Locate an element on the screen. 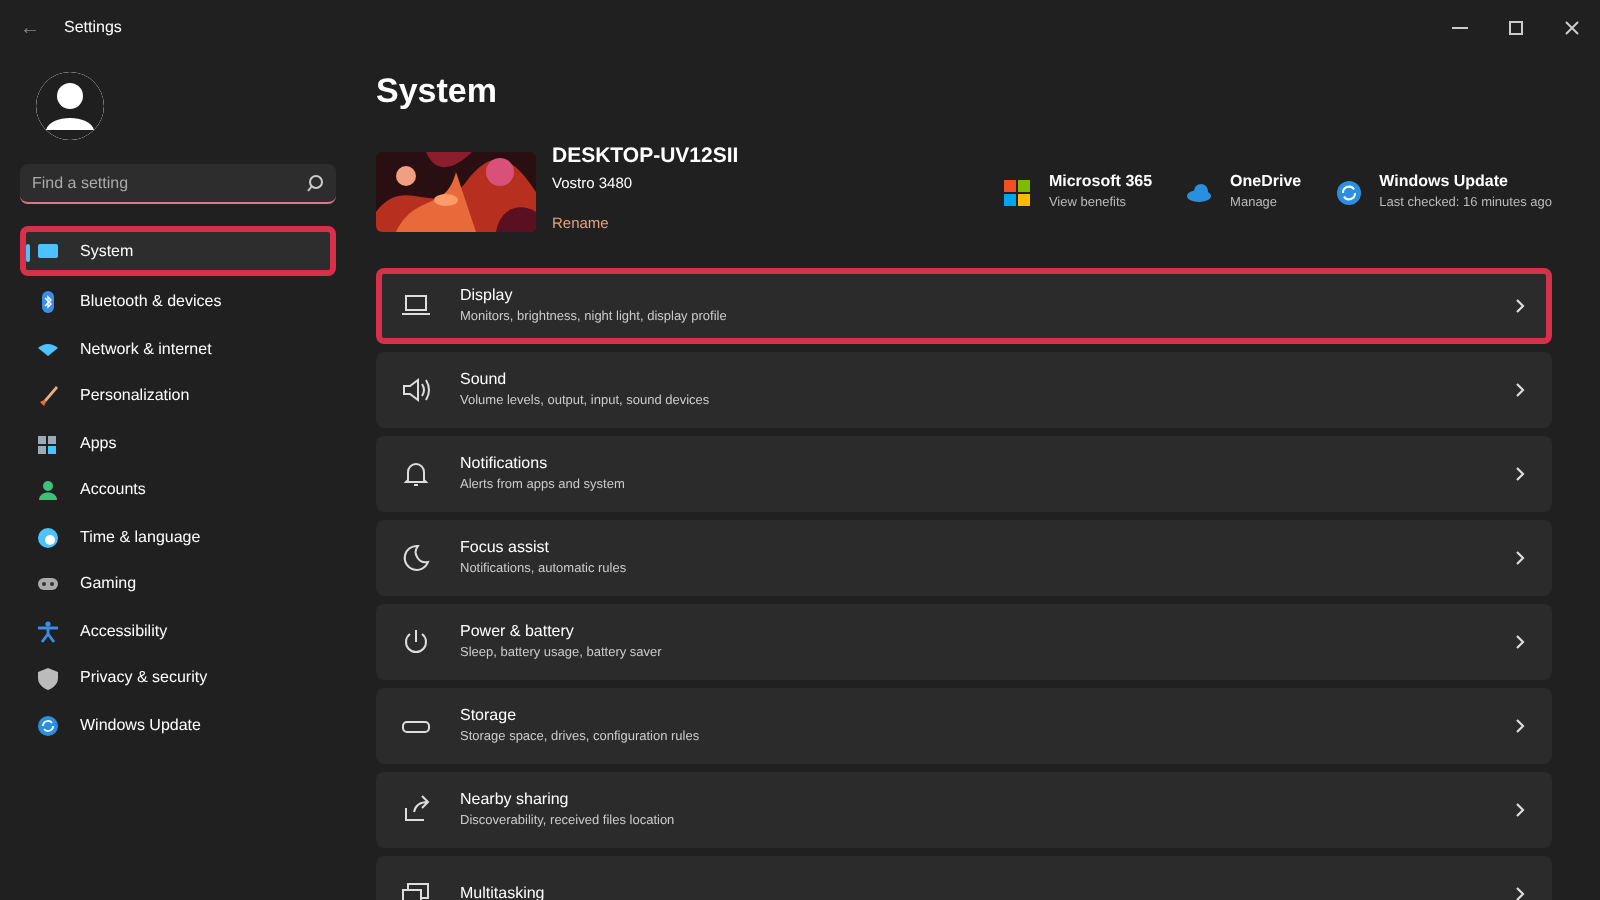  setting-title: Sound is located at coordinates (484, 379).